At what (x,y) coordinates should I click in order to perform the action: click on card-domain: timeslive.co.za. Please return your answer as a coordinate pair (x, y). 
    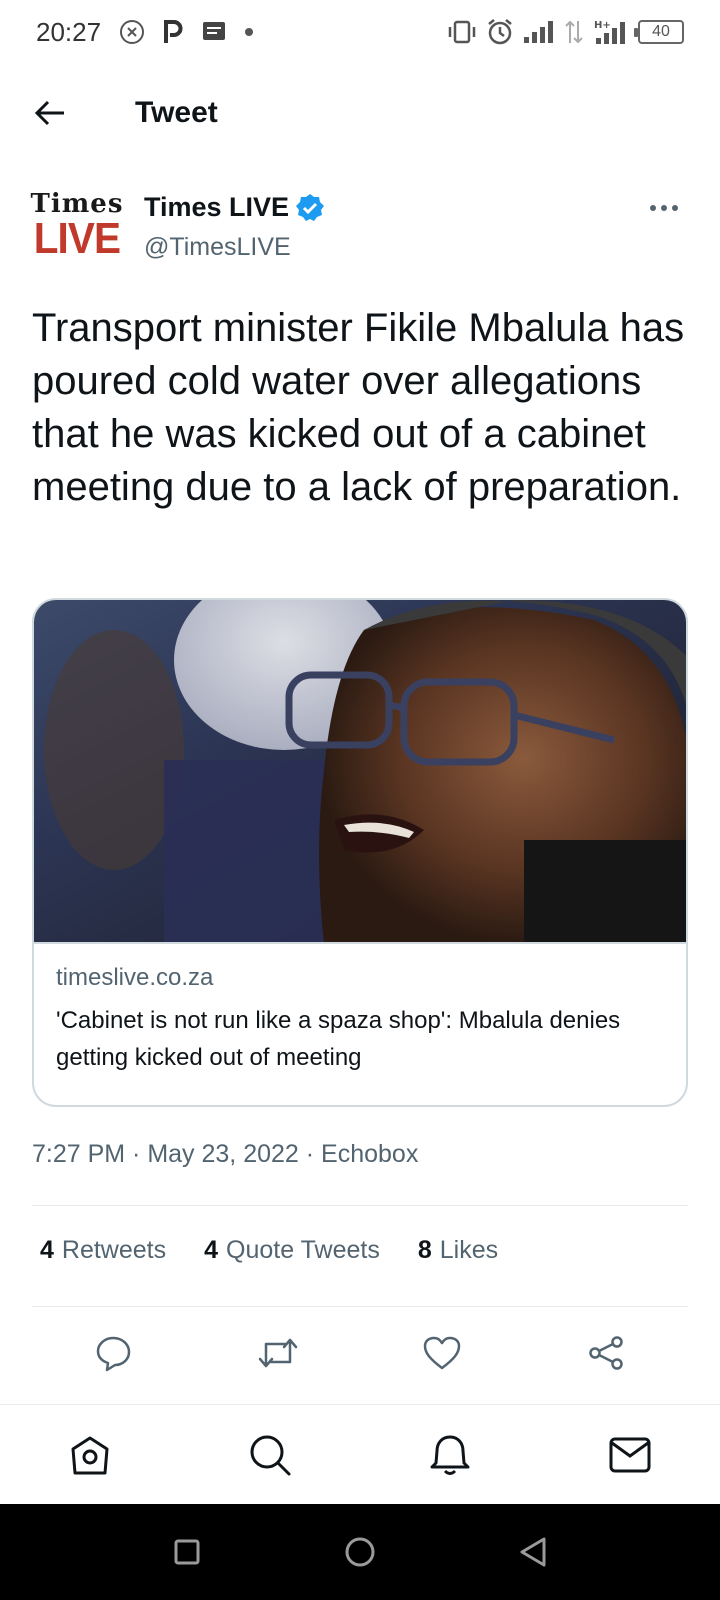
    Looking at the image, I should click on (135, 977).